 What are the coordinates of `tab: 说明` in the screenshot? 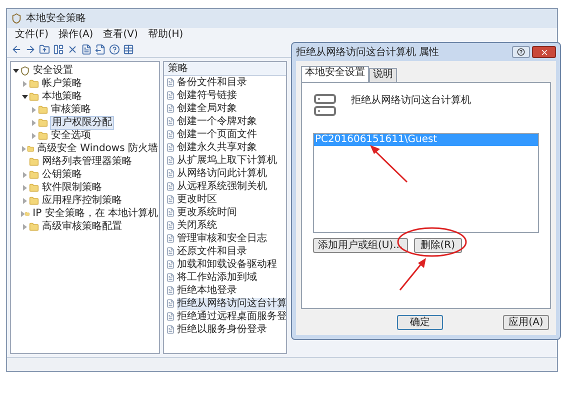 It's located at (383, 75).